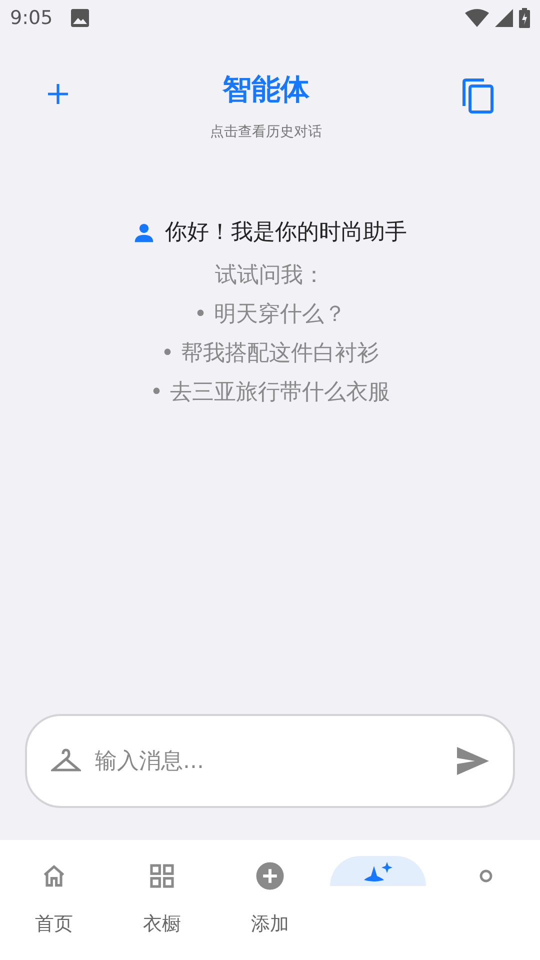  What do you see at coordinates (162, 924) in the screenshot?
I see `nav-label: 衣橱` at bounding box center [162, 924].